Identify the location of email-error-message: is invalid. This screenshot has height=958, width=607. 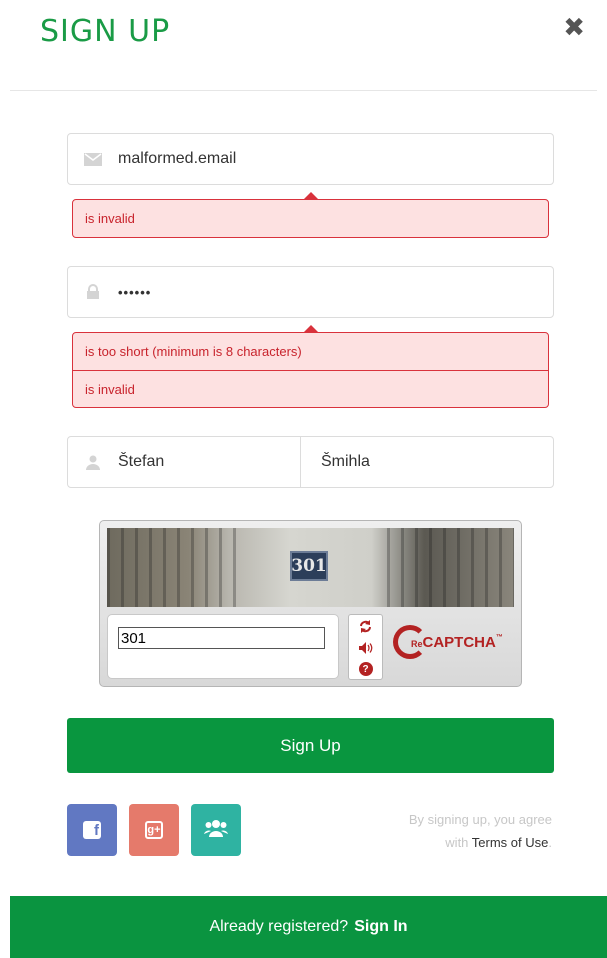
(110, 218).